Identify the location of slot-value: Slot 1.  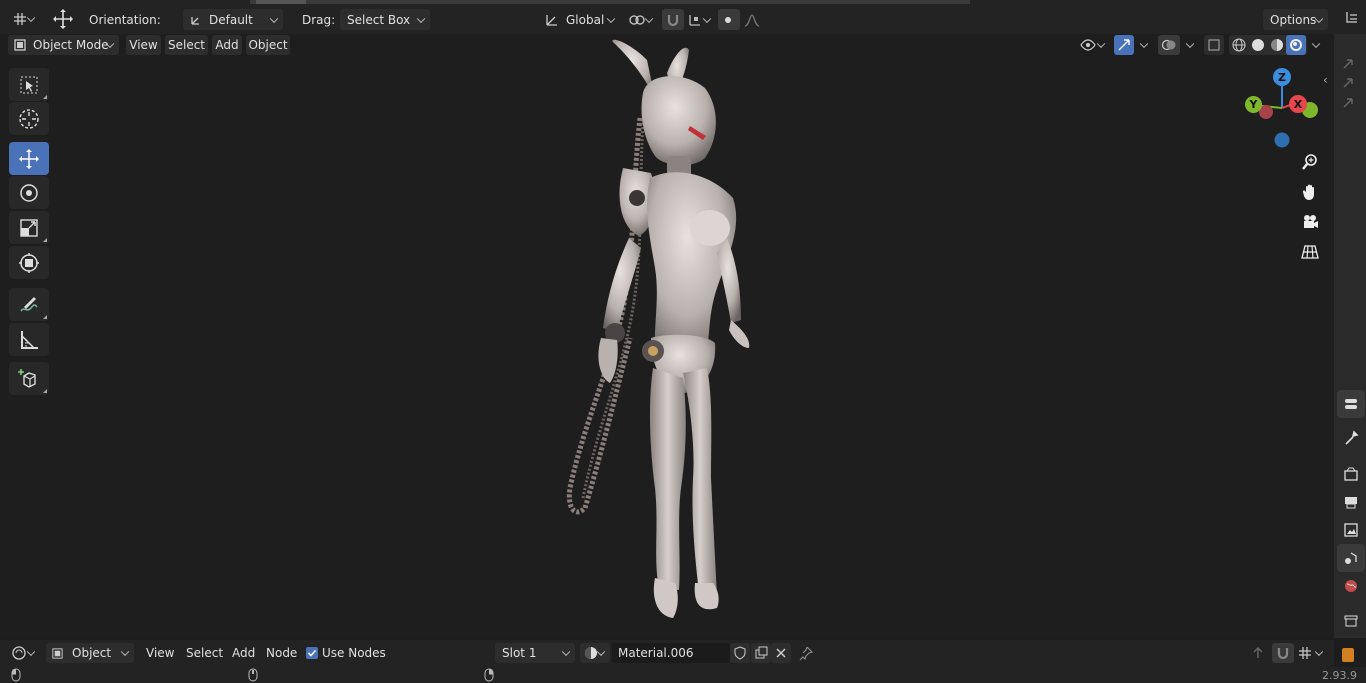
(519, 653).